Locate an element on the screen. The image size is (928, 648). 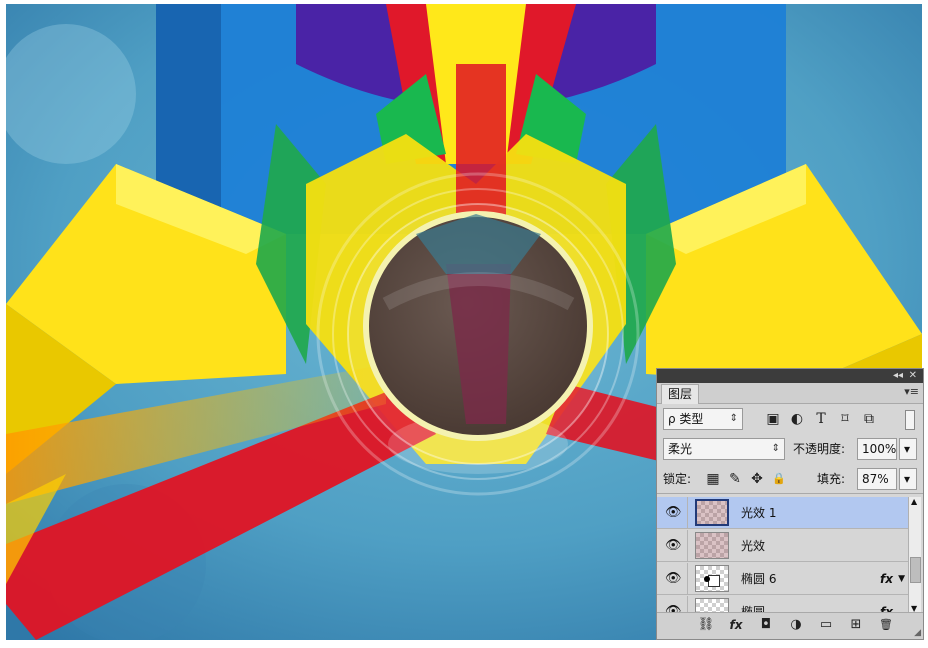
filter-adjustment-icon: ◐ is located at coordinates (797, 419).